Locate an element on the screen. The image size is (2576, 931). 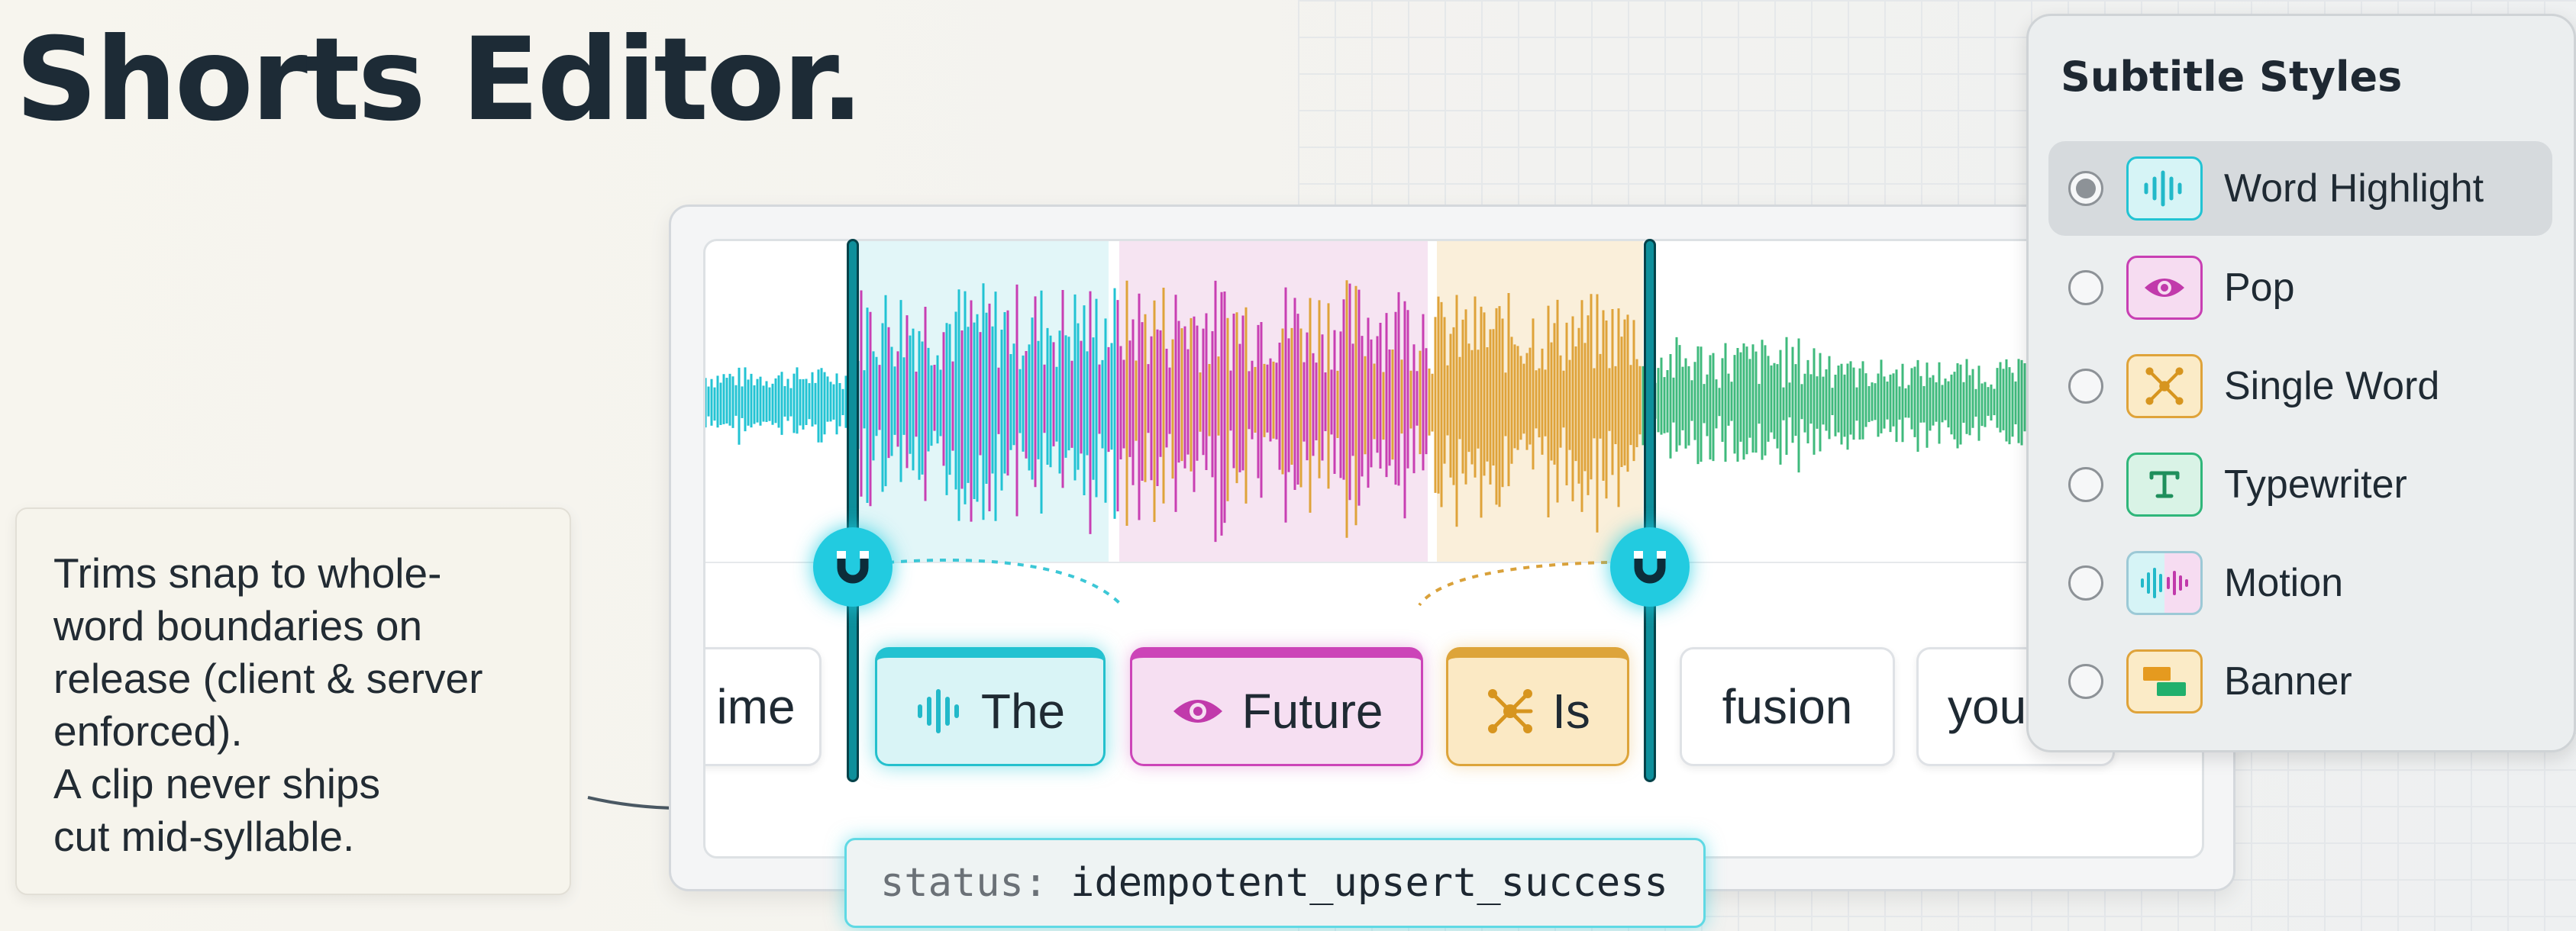
style-option-banner: Banner is located at coordinates (2300, 681).